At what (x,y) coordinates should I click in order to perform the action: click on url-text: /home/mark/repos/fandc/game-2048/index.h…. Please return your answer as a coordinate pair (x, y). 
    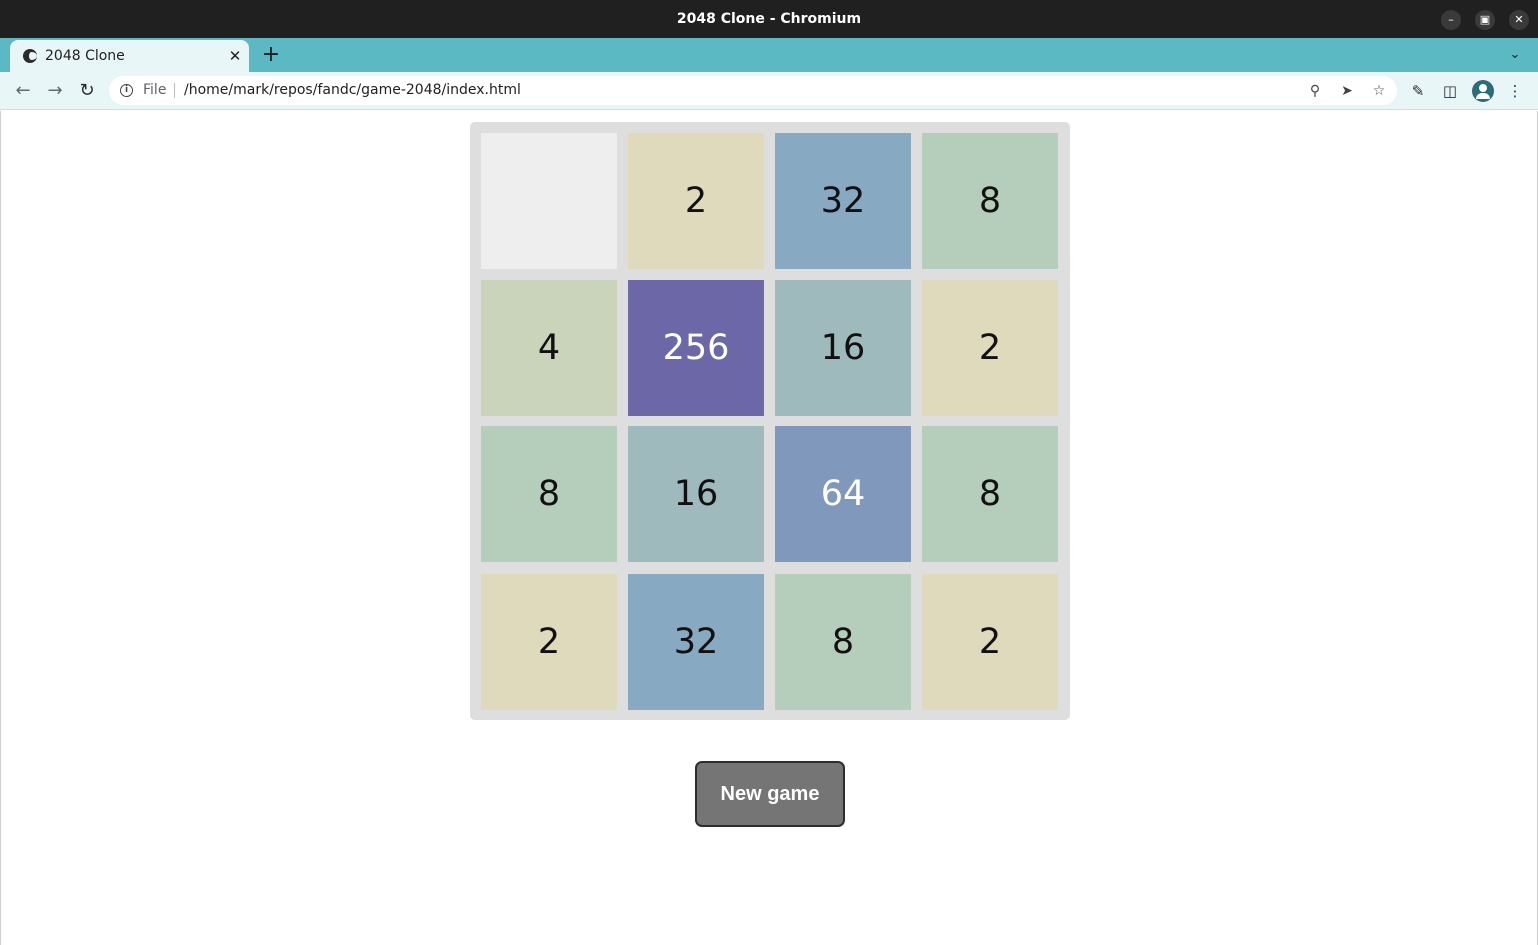
    Looking at the image, I should click on (352, 90).